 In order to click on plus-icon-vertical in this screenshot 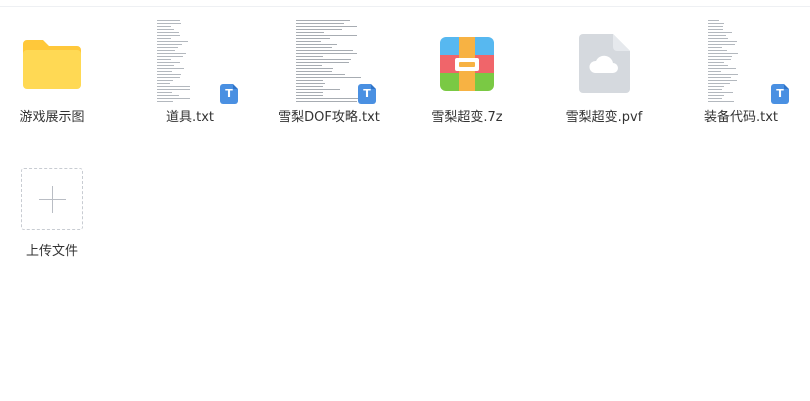, I will do `click(52, 199)`.